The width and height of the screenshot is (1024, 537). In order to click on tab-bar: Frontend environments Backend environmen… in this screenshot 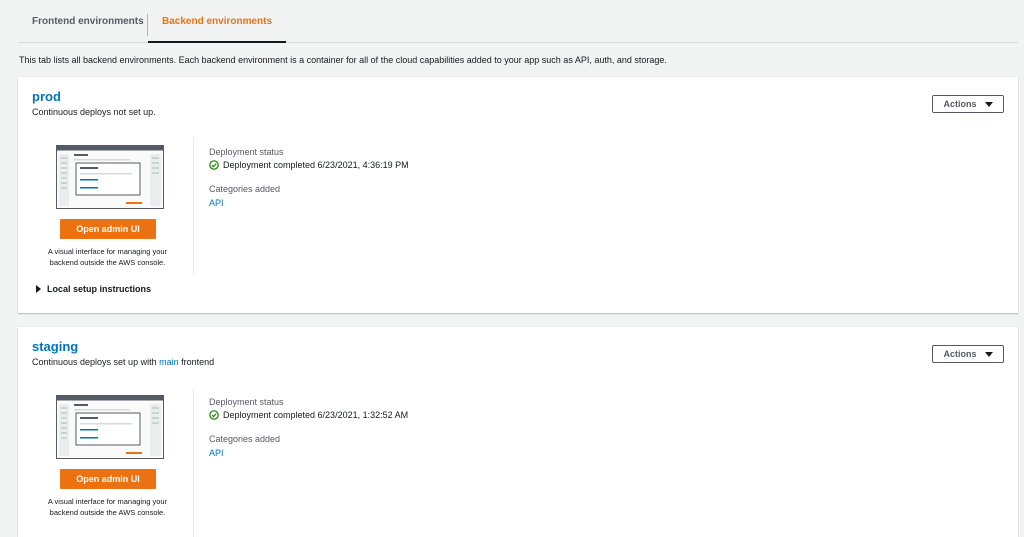, I will do `click(518, 21)`.